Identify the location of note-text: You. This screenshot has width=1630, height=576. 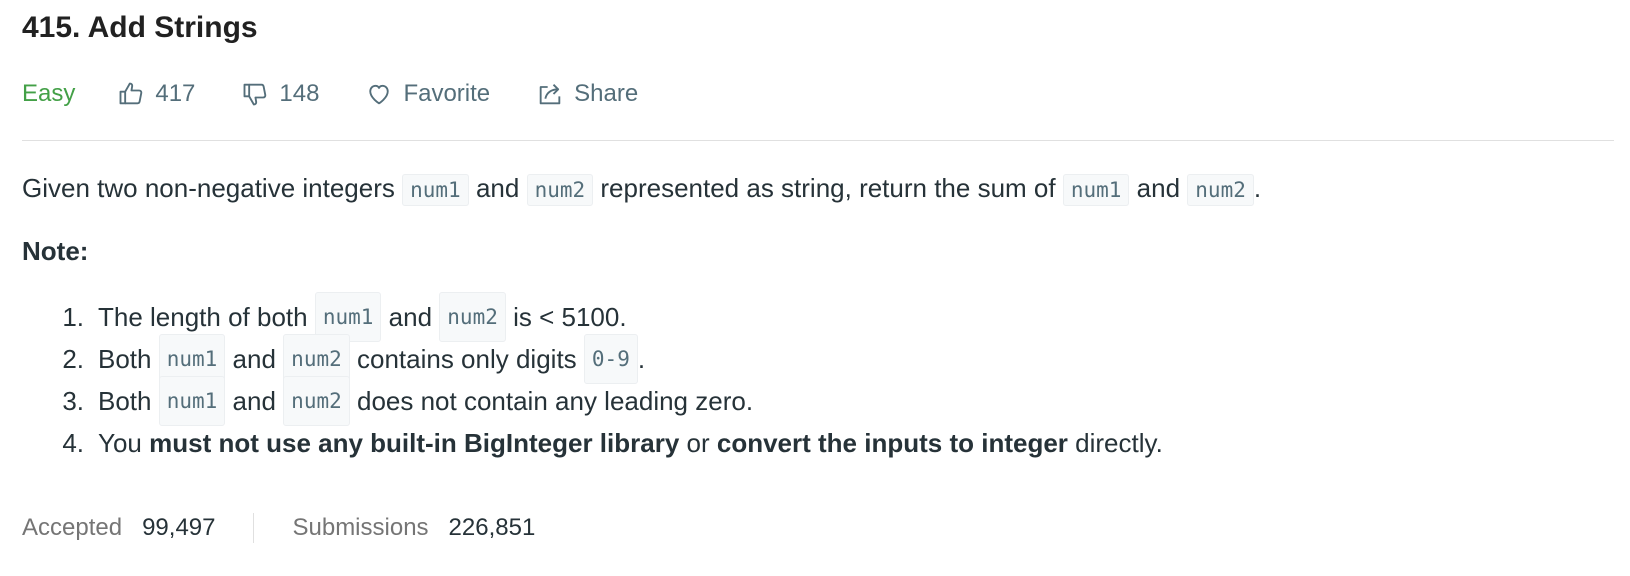
(120, 443).